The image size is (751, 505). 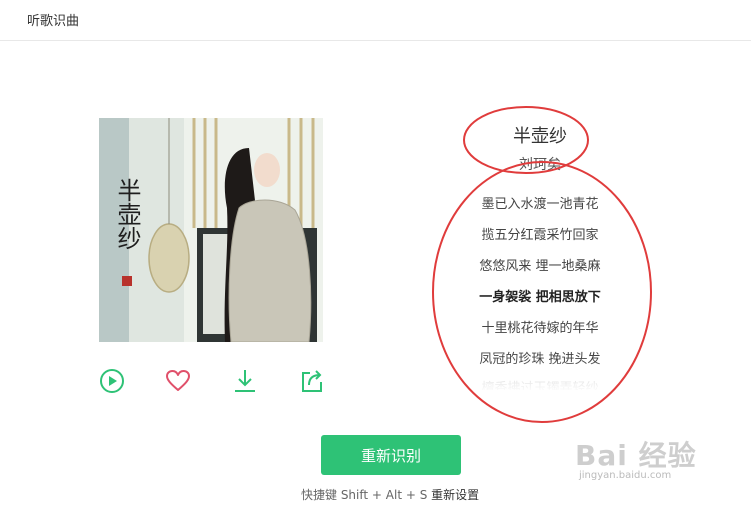 What do you see at coordinates (540, 297) in the screenshot?
I see `lyric-line-active: 一身袈裟 把相思放下` at bounding box center [540, 297].